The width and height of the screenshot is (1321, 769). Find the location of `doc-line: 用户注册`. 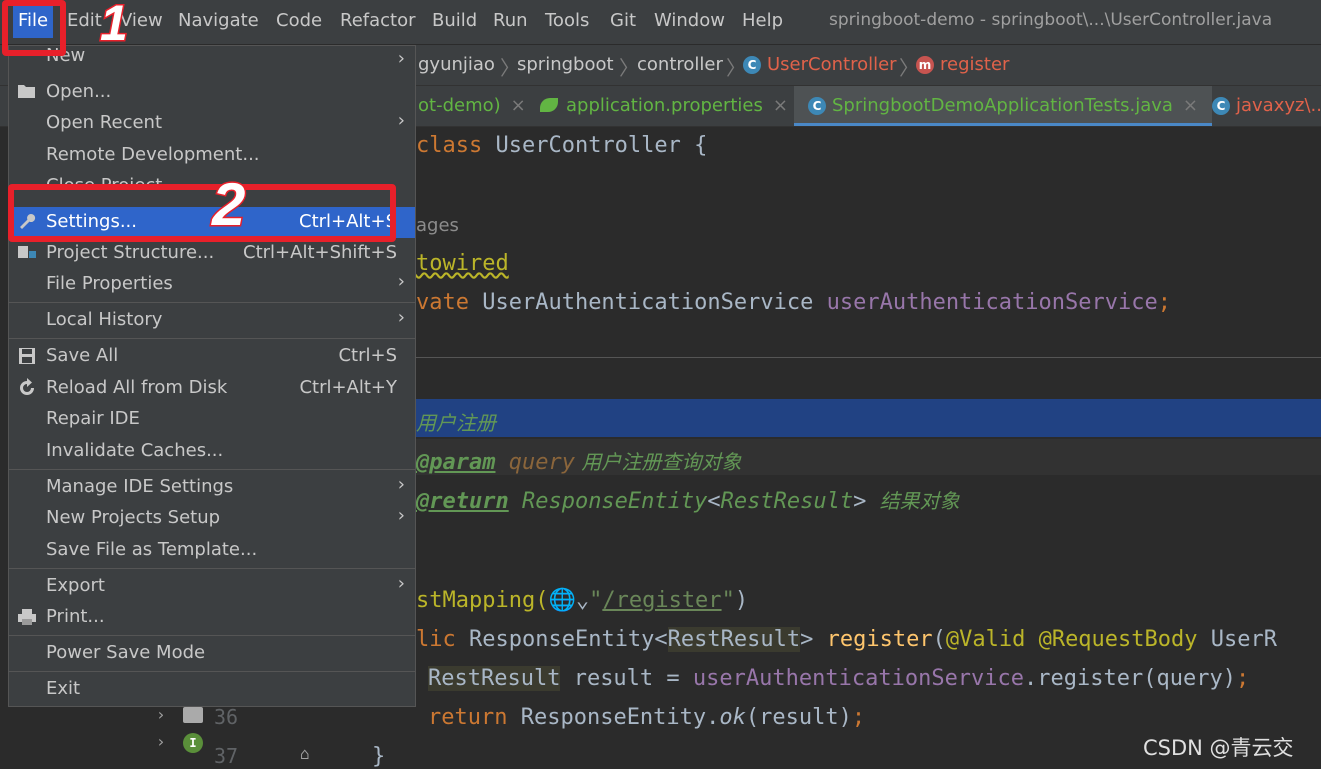

doc-line: 用户注册 is located at coordinates (456, 423).